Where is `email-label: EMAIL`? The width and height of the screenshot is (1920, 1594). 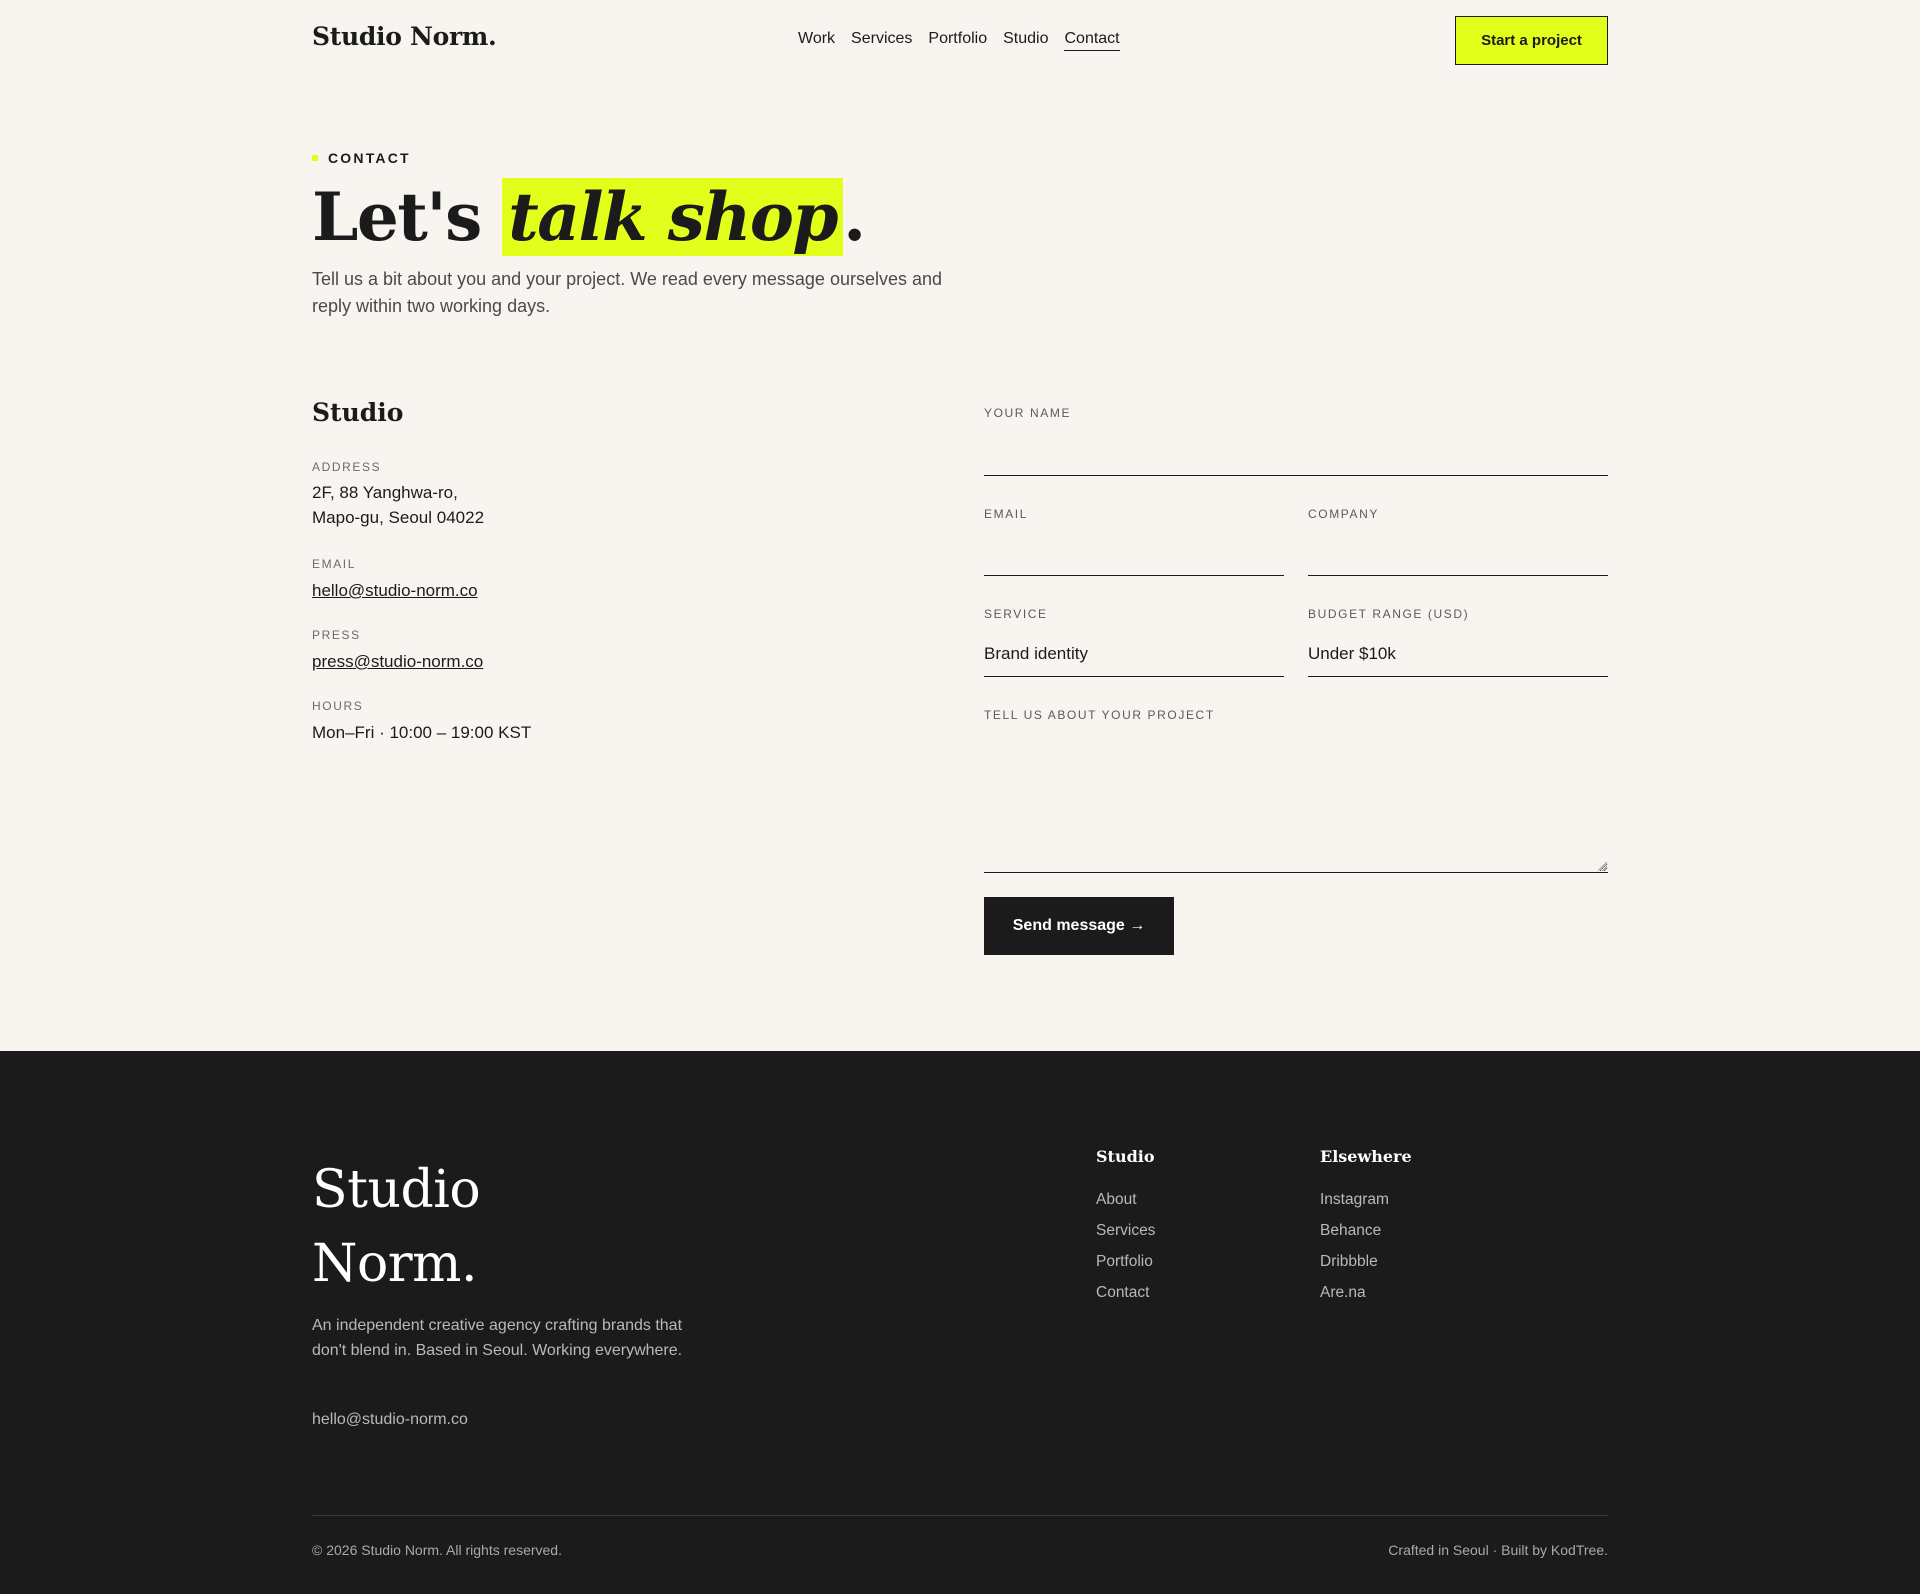 email-label: EMAIL is located at coordinates (334, 564).